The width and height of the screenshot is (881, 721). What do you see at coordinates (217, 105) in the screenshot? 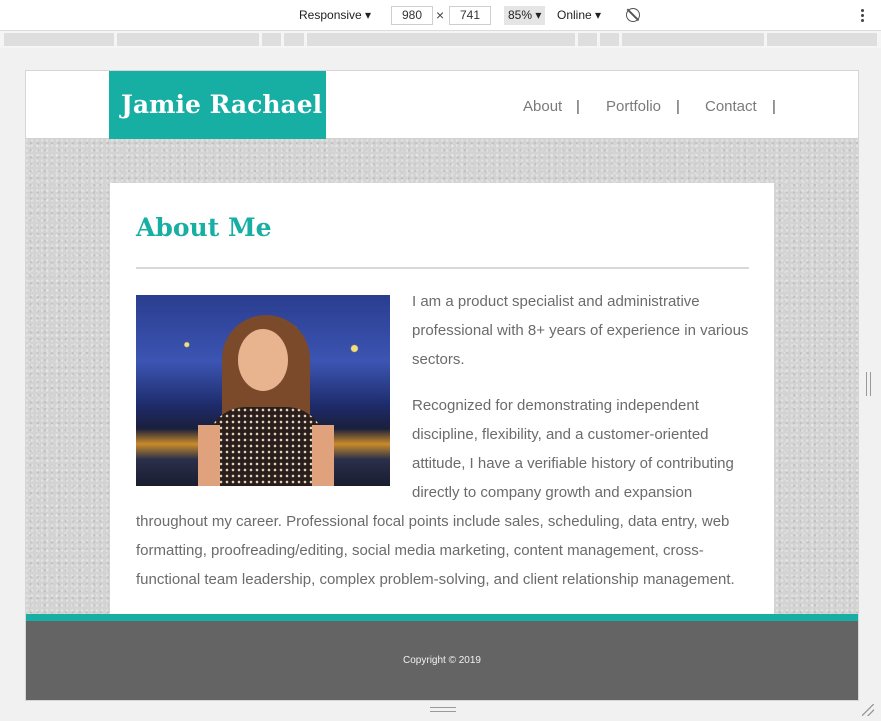
I see `site-logo: Jamie Rachael` at bounding box center [217, 105].